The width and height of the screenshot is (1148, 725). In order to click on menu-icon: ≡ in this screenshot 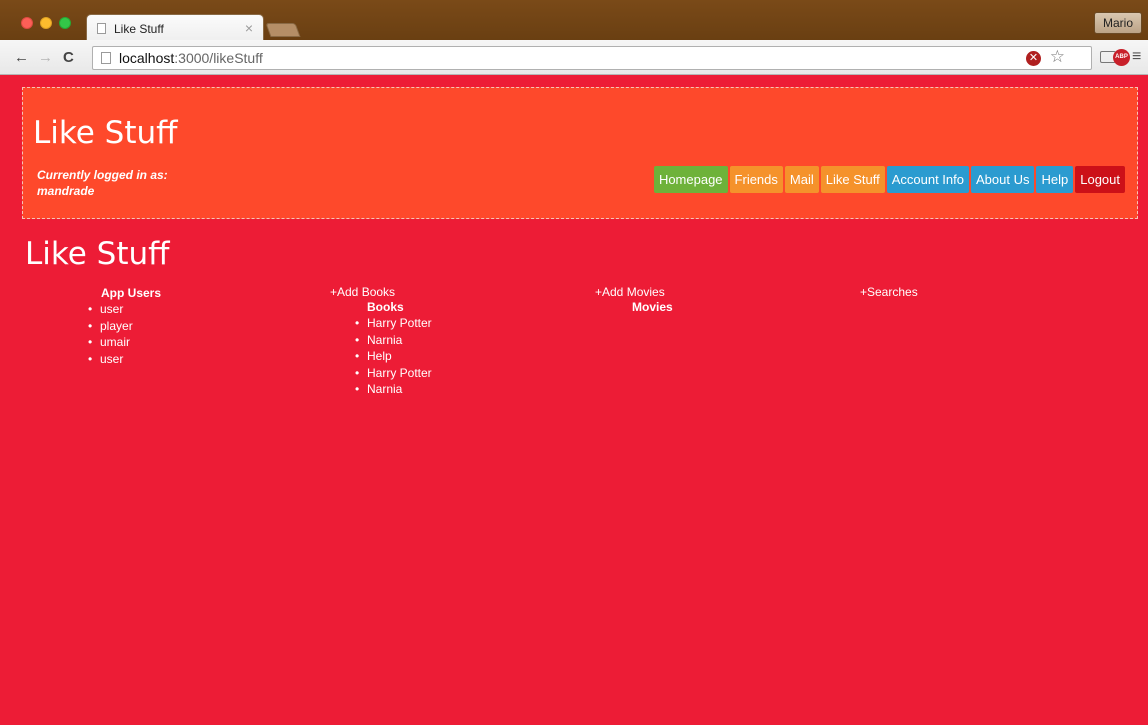, I will do `click(1136, 57)`.